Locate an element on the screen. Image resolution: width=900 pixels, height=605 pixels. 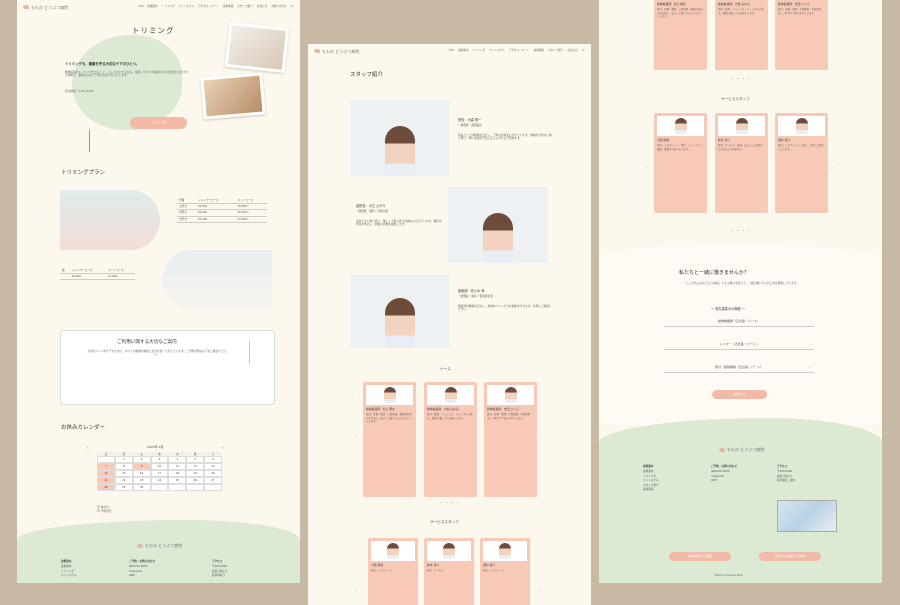
calendar-day: 30 is located at coordinates (141, 487).